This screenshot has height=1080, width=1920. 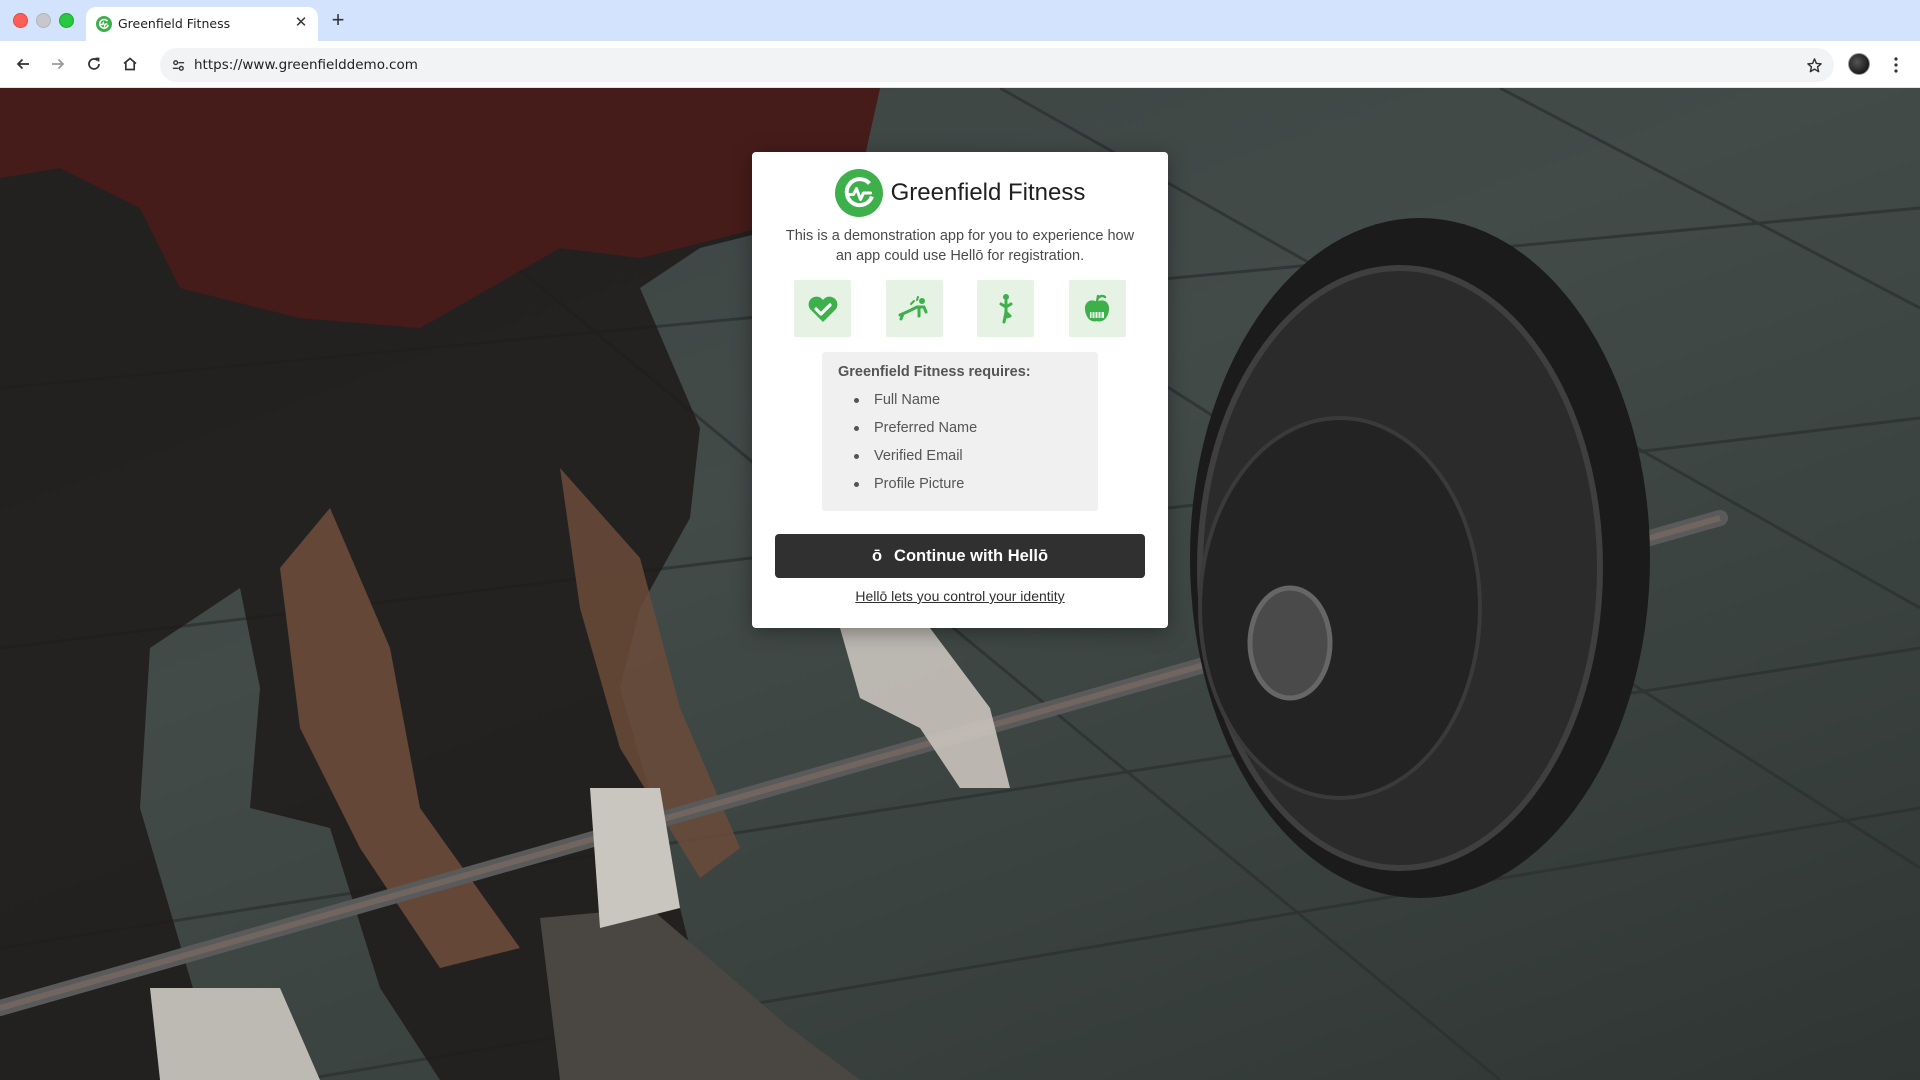 I want to click on close-icon: ✕, so click(x=301, y=23).